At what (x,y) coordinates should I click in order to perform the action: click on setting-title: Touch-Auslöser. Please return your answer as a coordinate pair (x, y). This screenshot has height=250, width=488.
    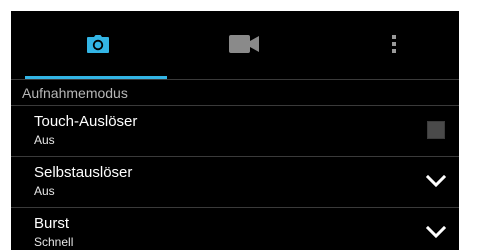
    Looking at the image, I should click on (86, 121).